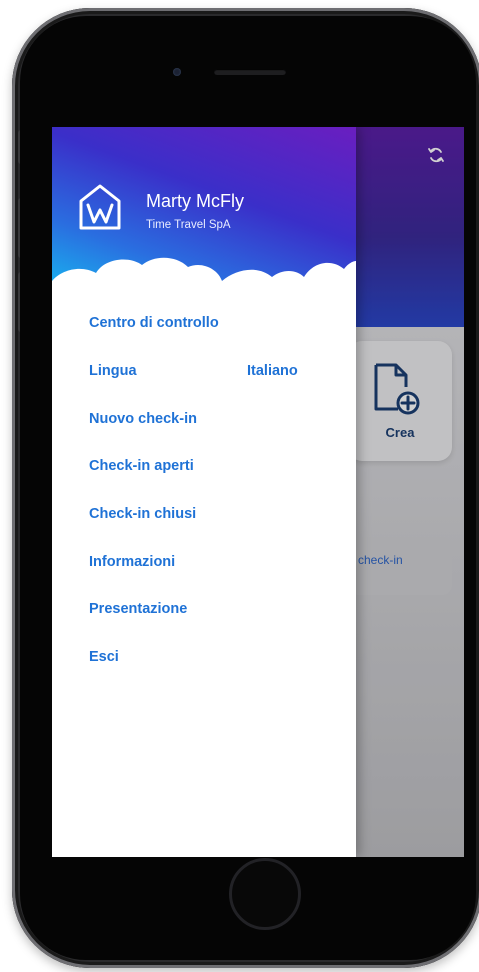  I want to click on menu-item-language: Lingua, so click(113, 371).